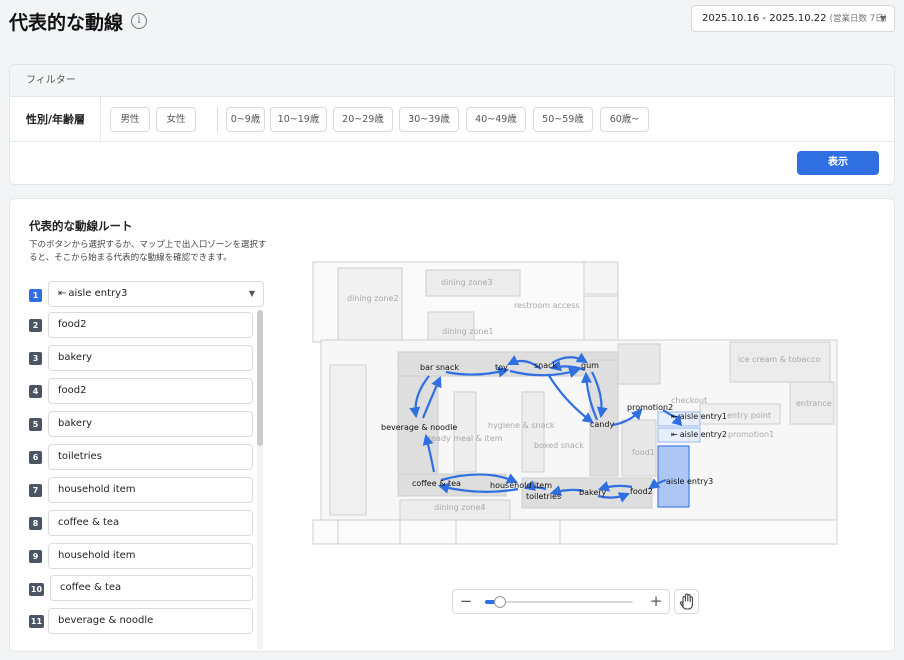  What do you see at coordinates (35, 424) in the screenshot?
I see `step-number: 5` at bounding box center [35, 424].